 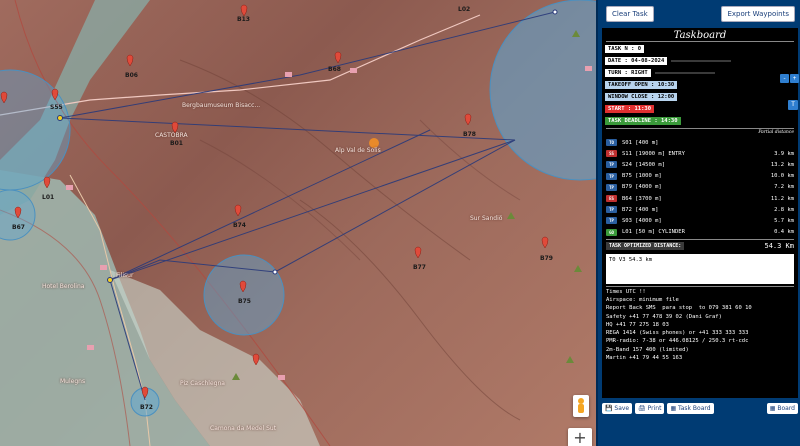 What do you see at coordinates (630, 109) in the screenshot?
I see `start-time: START : 11:30` at bounding box center [630, 109].